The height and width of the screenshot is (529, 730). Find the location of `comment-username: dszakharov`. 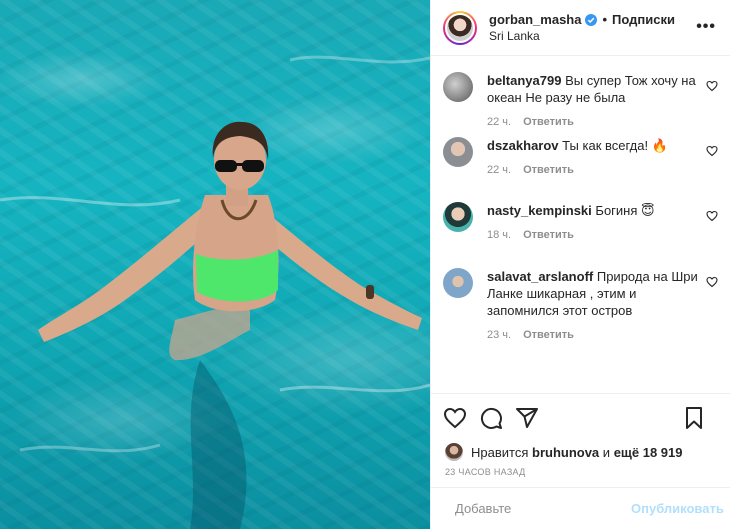

comment-username: dszakharov is located at coordinates (523, 145).